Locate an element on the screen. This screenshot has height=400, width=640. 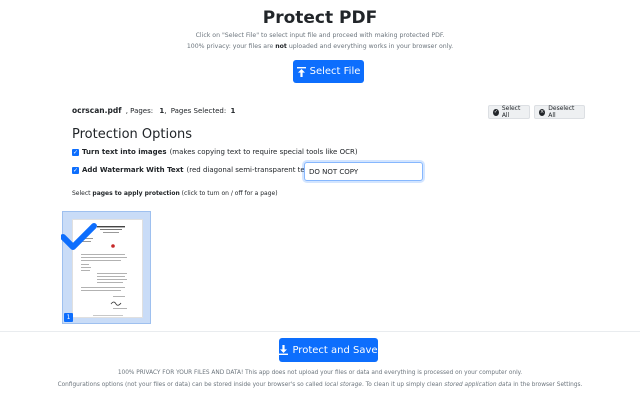
watermark-checkbox: ✓ is located at coordinates (75, 170).